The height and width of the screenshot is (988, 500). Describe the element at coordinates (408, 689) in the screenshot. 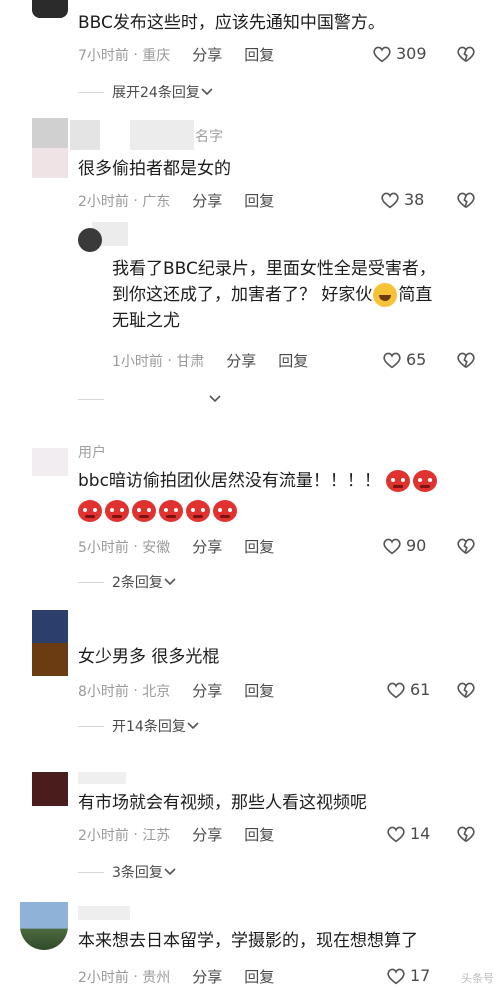

I see `like-button: 61` at that location.